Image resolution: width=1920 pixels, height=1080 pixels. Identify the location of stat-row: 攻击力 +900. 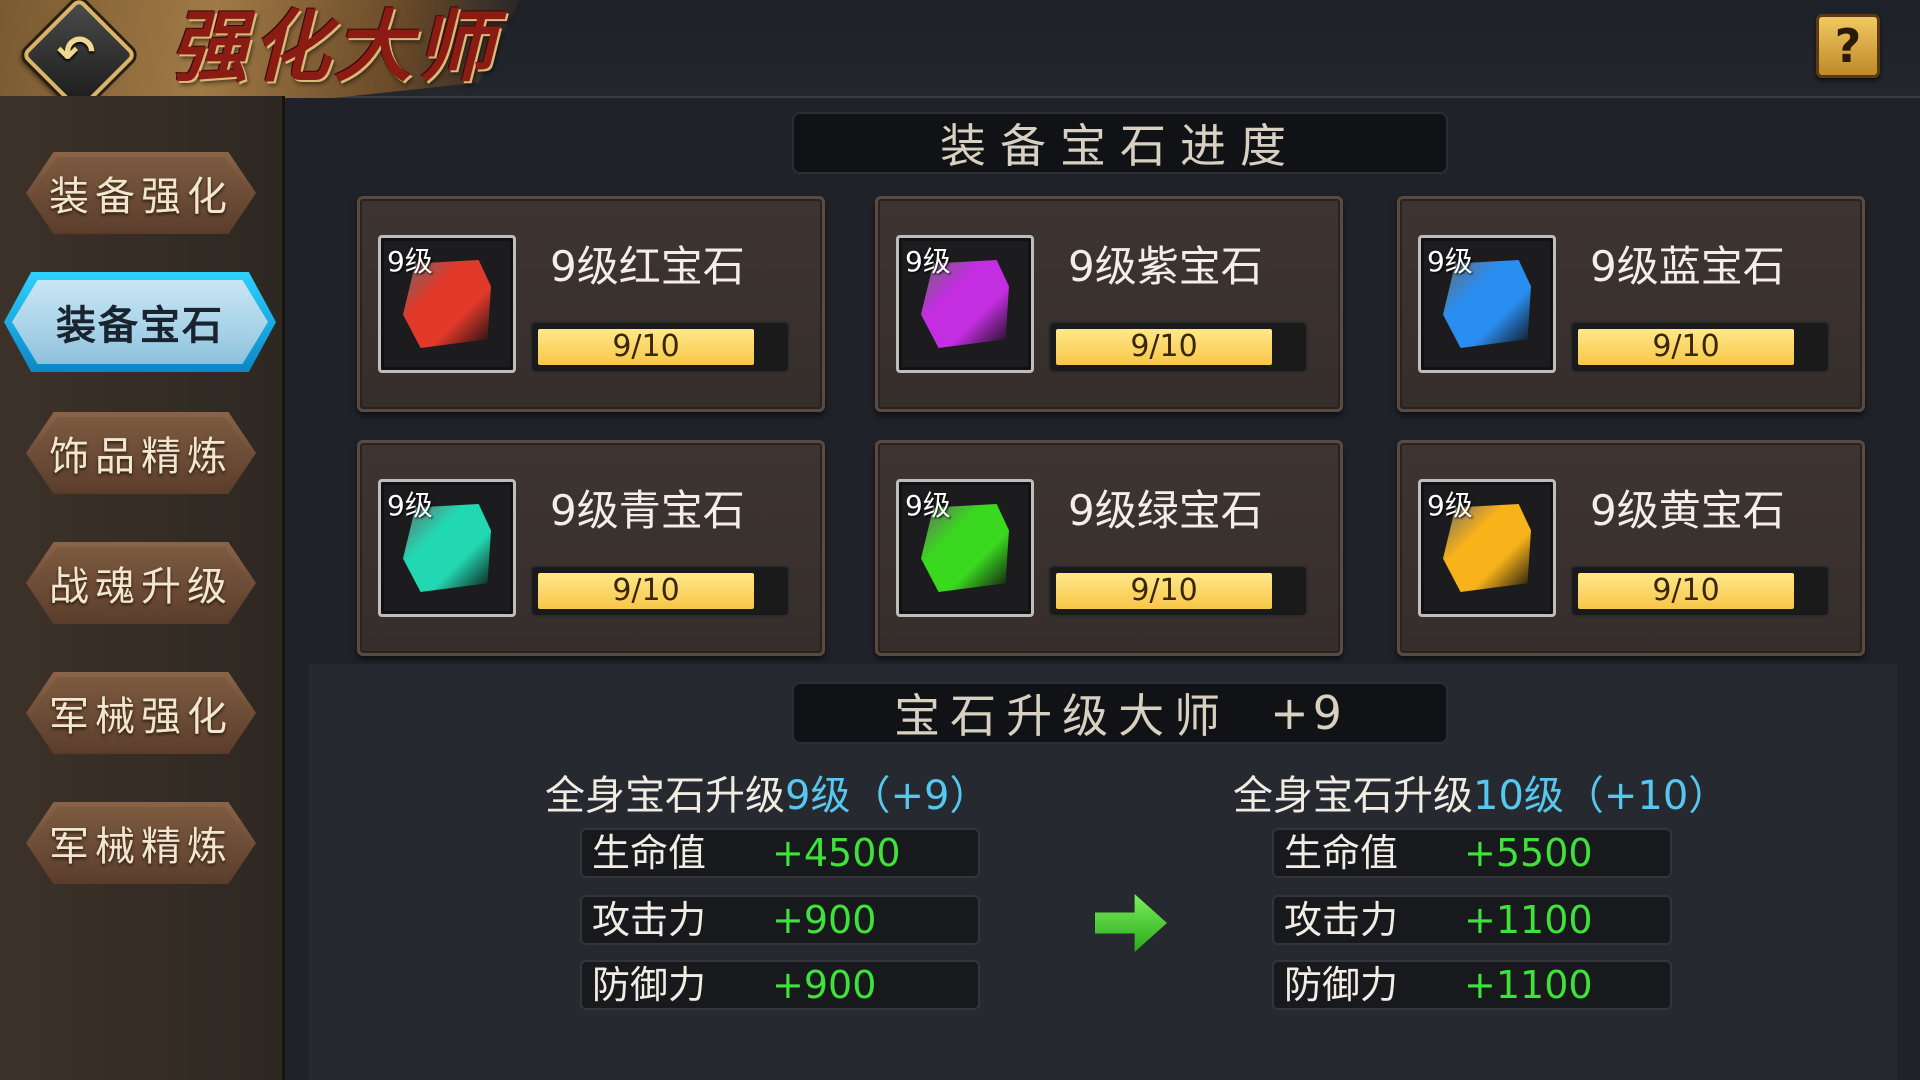
(780, 920).